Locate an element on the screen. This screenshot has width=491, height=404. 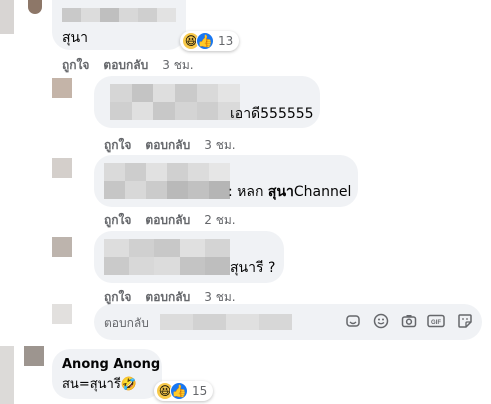
comment-actions: ถูกใจ ตอบกลับ 2 ชม. is located at coordinates (177, 220).